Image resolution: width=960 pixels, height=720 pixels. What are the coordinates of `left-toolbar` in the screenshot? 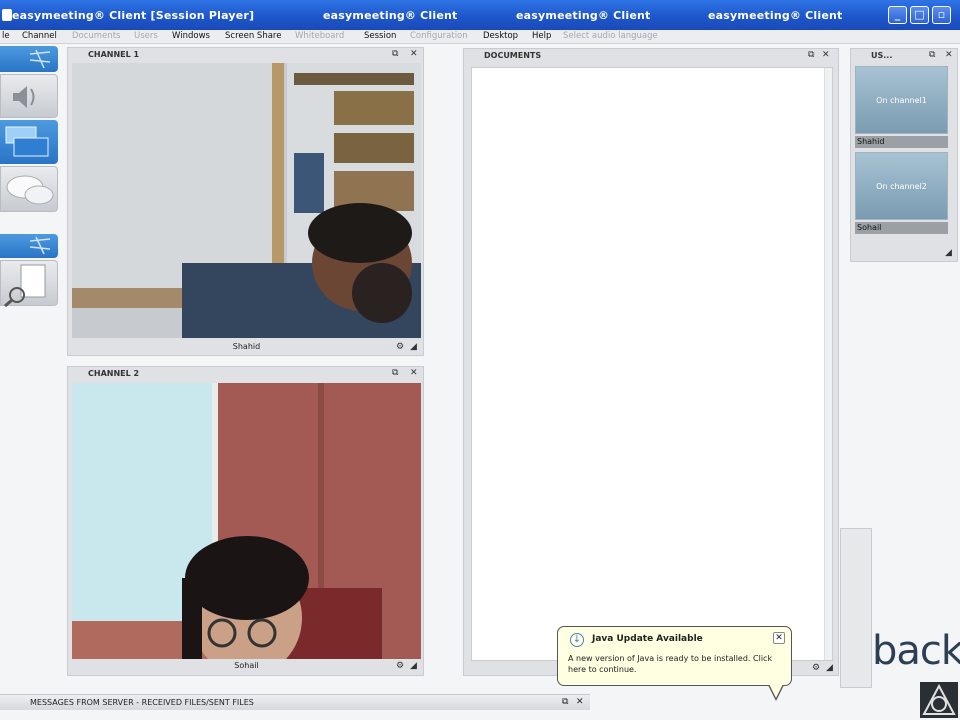 It's located at (30, 176).